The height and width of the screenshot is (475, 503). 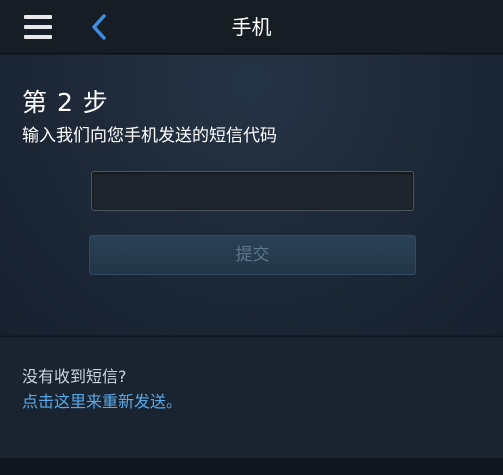 I want to click on sms-code-input, so click(x=252, y=191).